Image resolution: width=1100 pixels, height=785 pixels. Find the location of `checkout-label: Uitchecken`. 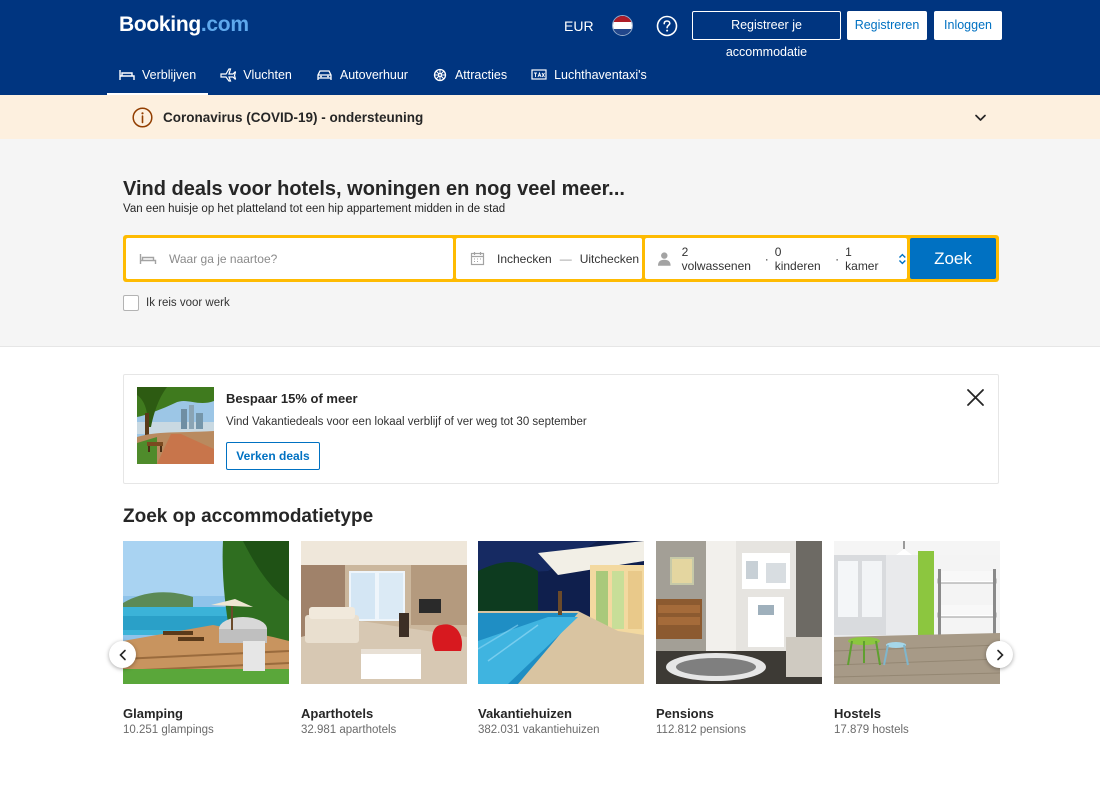

checkout-label: Uitchecken is located at coordinates (609, 258).